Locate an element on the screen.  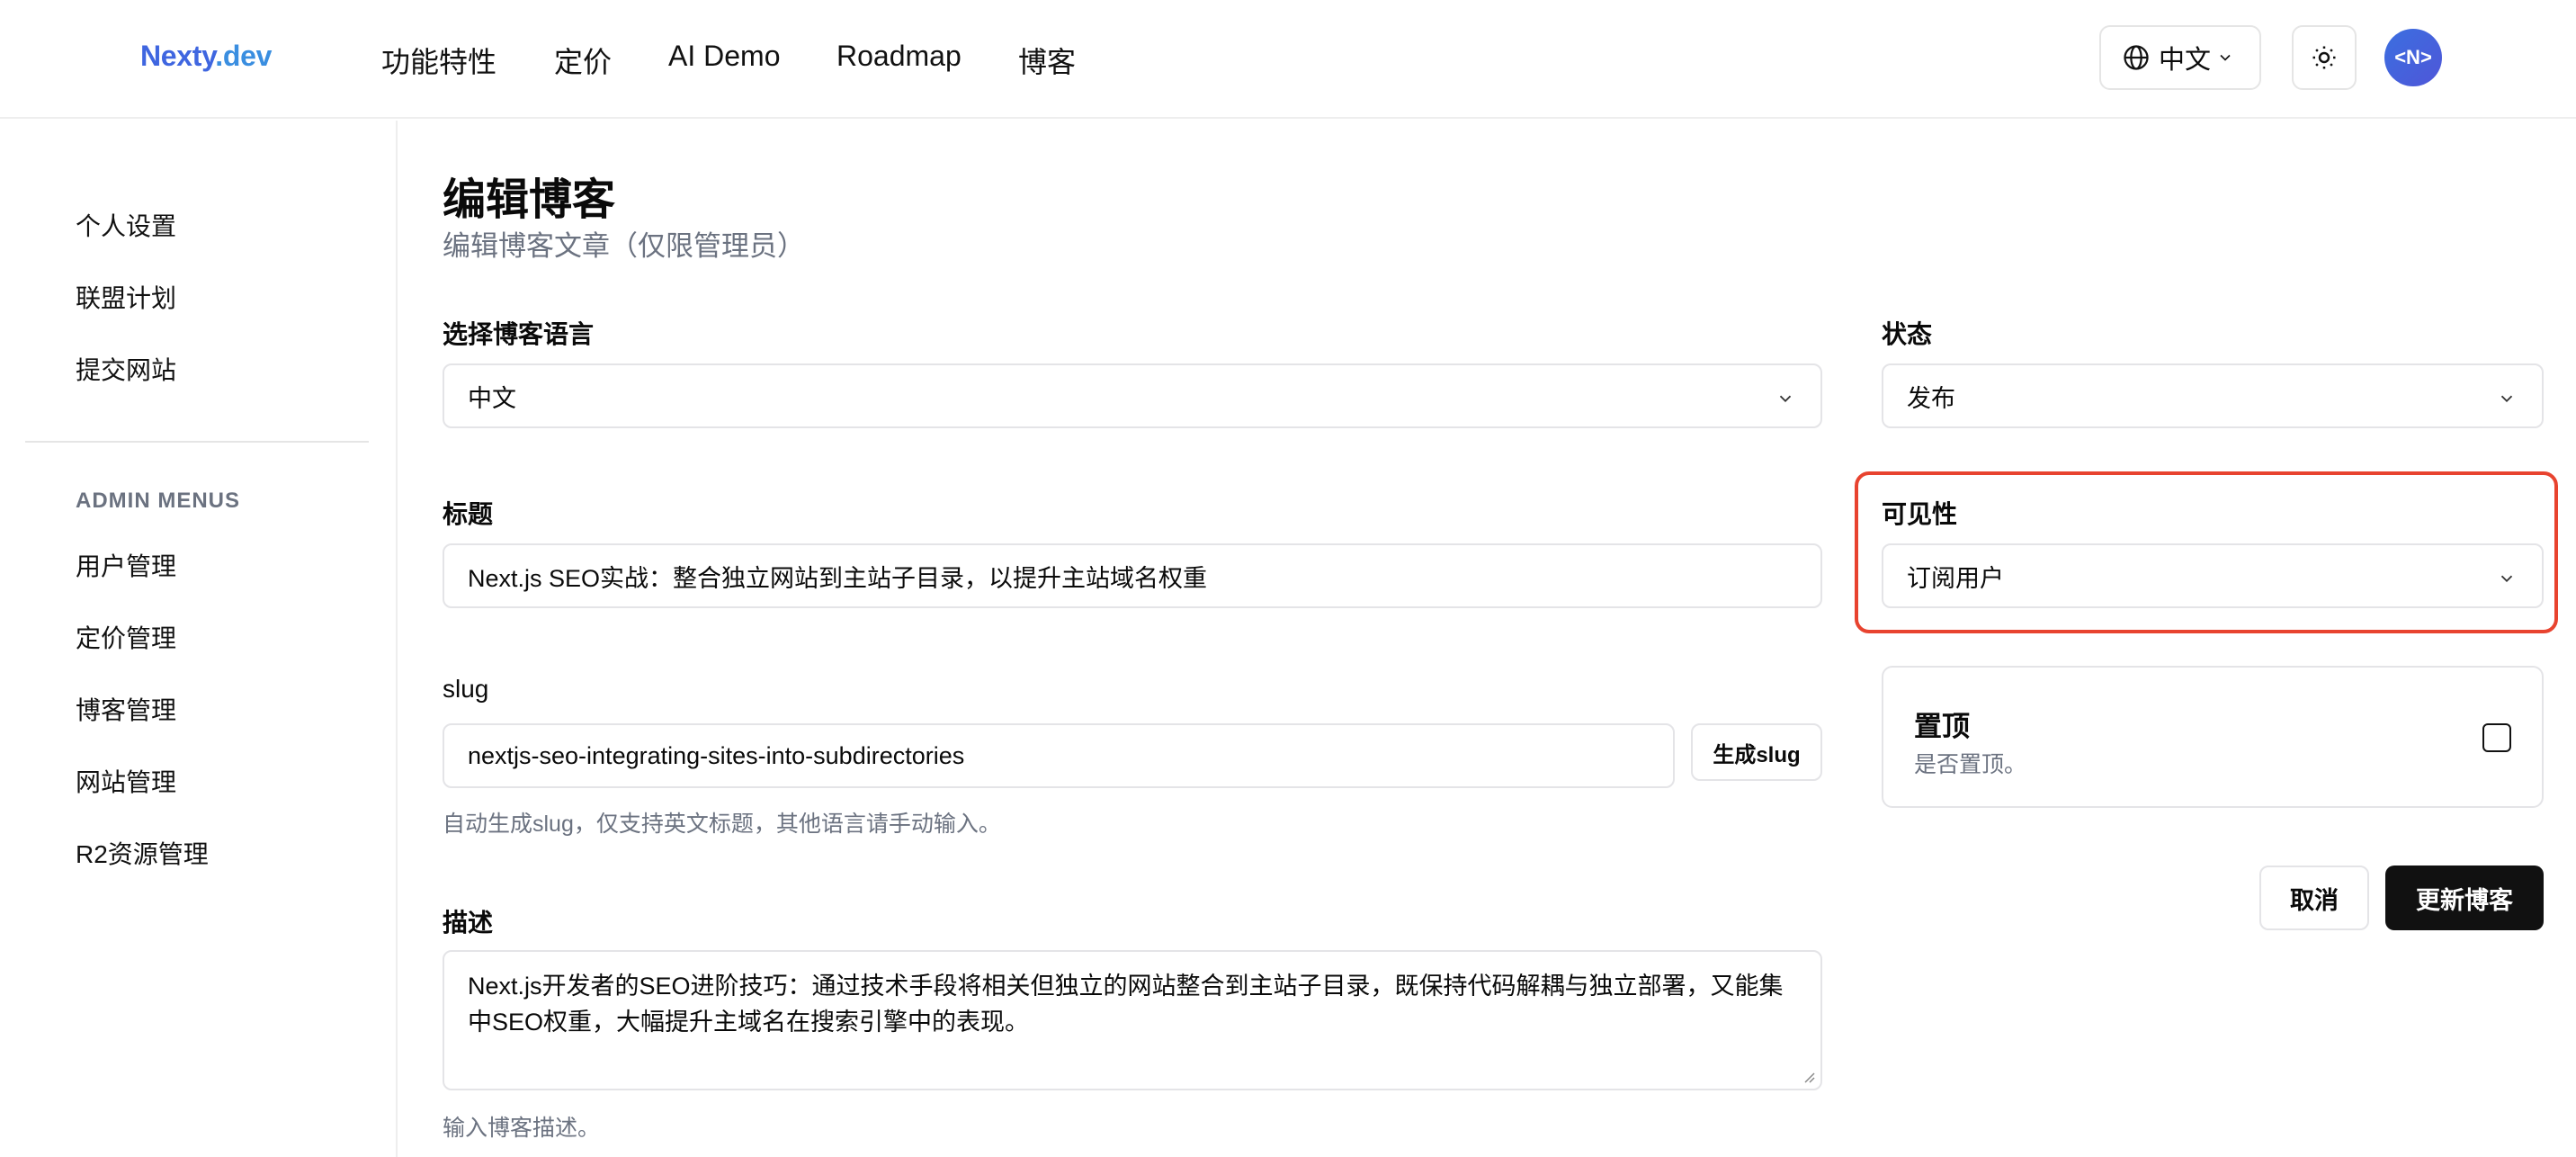
nav-pricing: 定价 is located at coordinates (583, 60).